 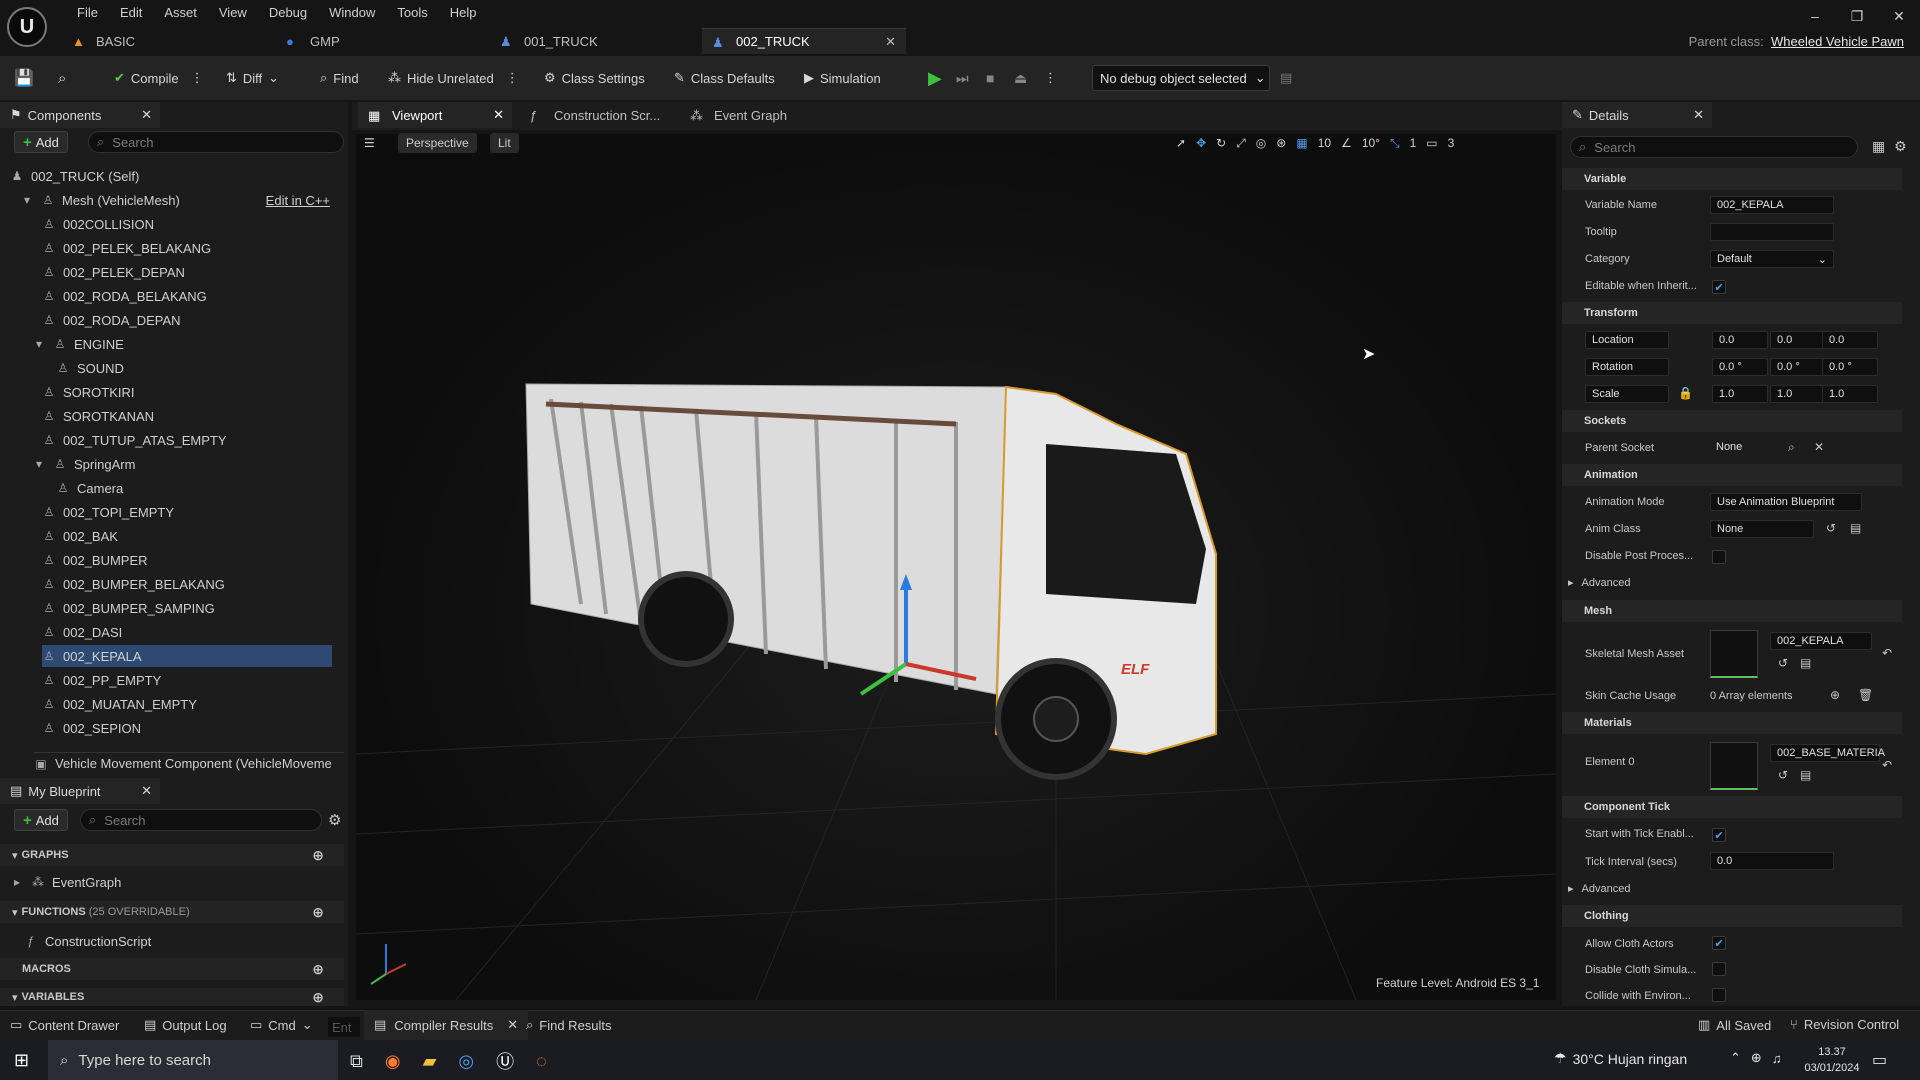 What do you see at coordinates (1732, 421) in the screenshot?
I see `section-sockets: Sockets` at bounding box center [1732, 421].